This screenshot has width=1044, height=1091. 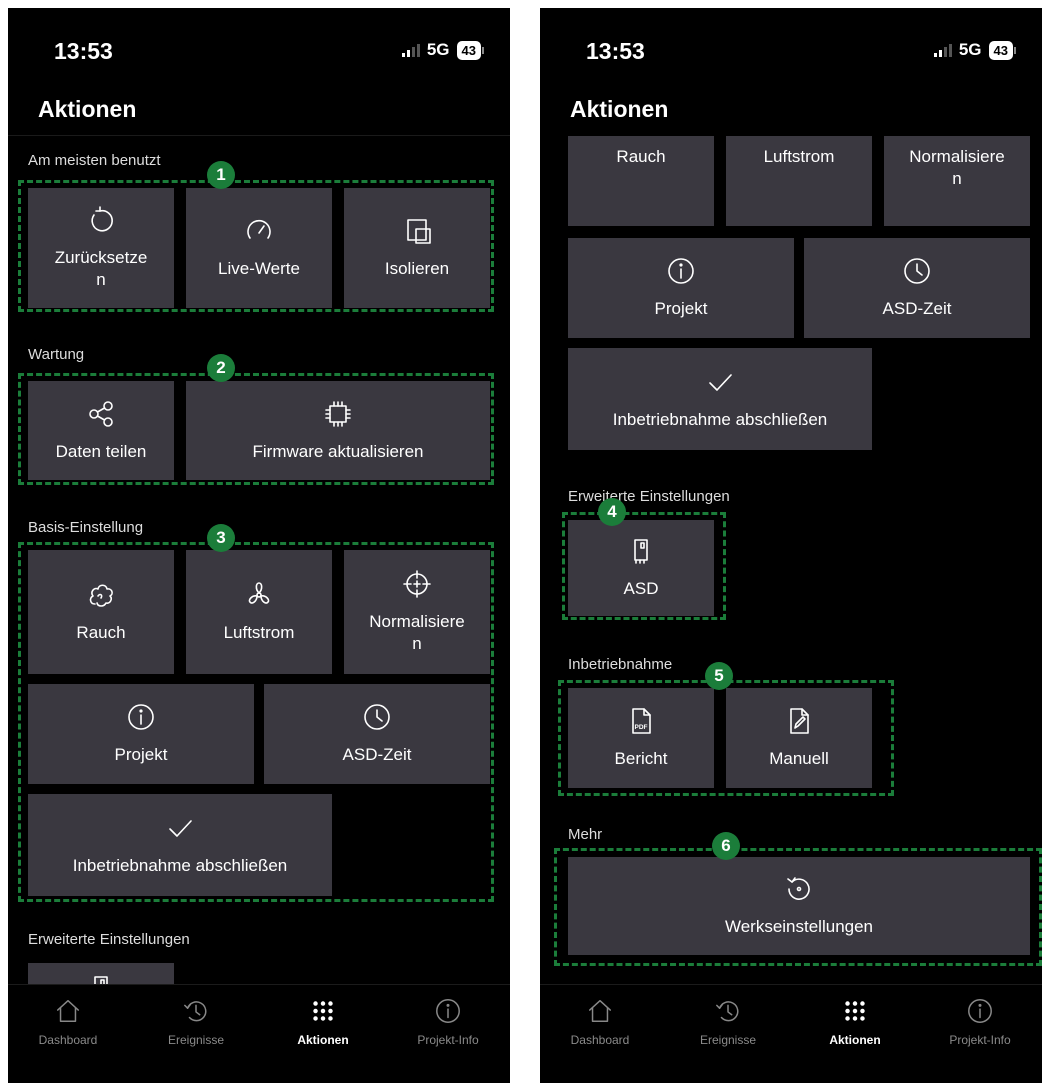 I want to click on share-icon, so click(x=101, y=413).